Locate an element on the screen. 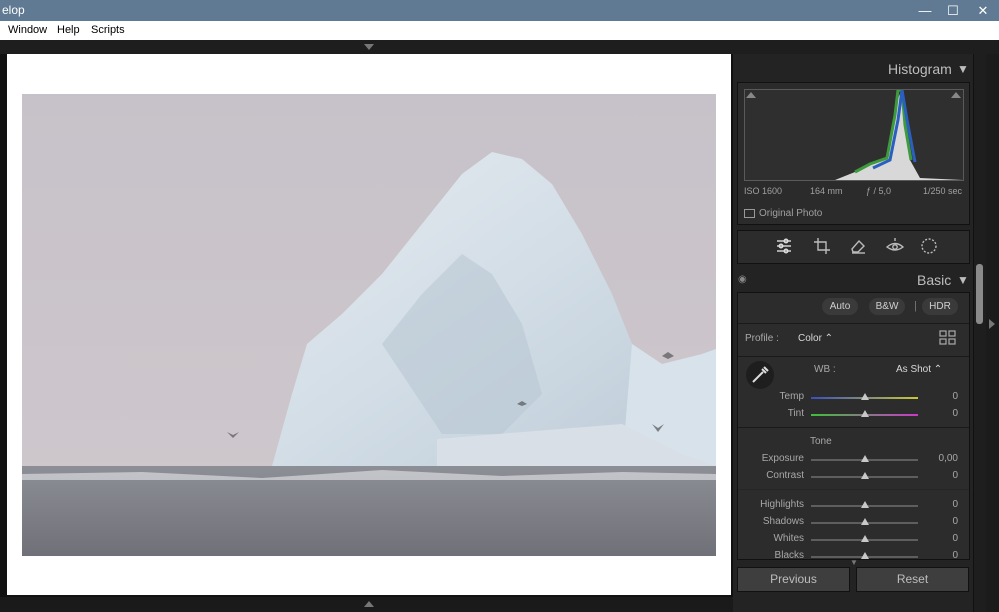 This screenshot has height=612, width=999. menu-scripts: Scripts is located at coordinates (108, 30).